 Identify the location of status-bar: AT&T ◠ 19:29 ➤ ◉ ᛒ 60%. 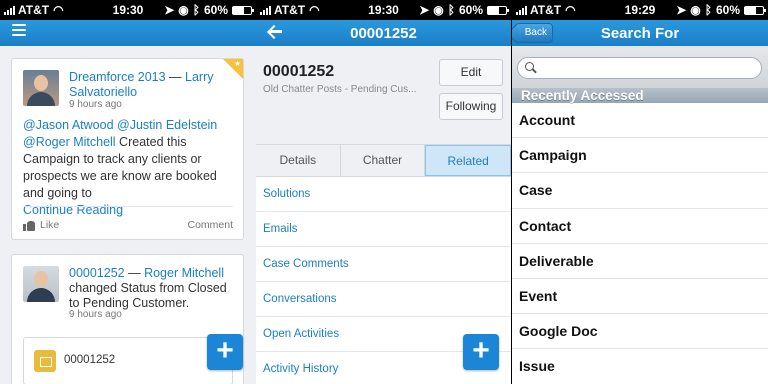
(640, 10).